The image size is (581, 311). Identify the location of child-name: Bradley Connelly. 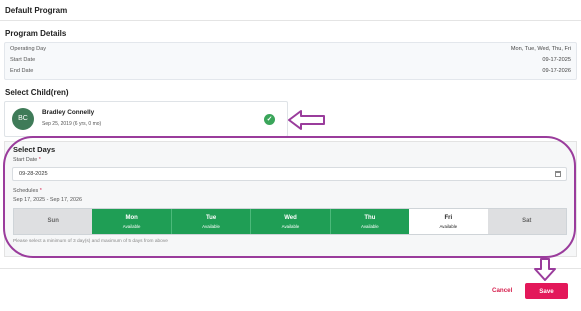
(68, 112).